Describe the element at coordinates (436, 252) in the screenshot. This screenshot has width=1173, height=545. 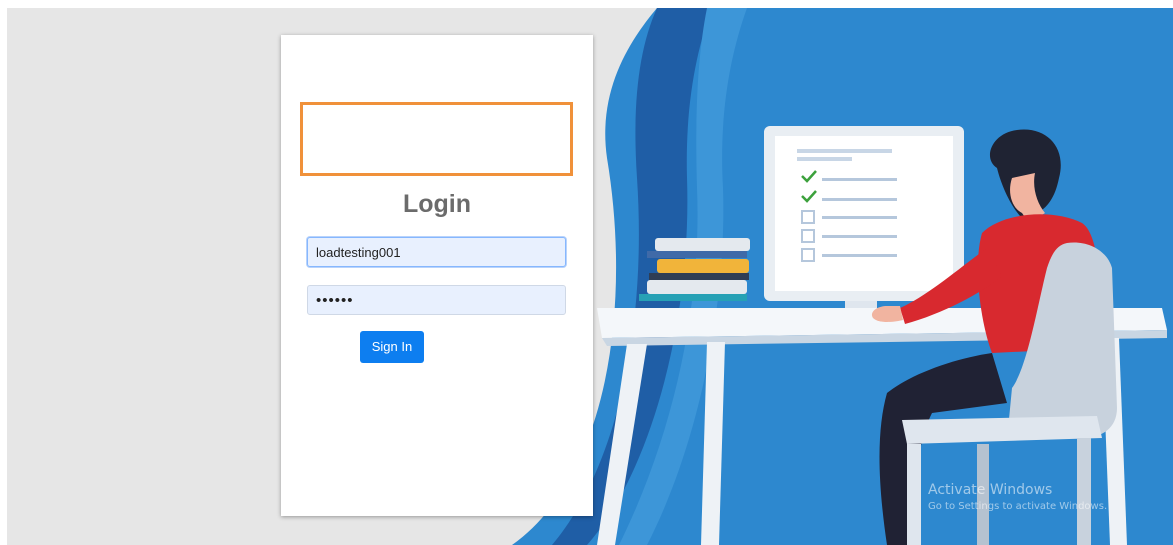
I see `username-input: loadtesting001` at that location.